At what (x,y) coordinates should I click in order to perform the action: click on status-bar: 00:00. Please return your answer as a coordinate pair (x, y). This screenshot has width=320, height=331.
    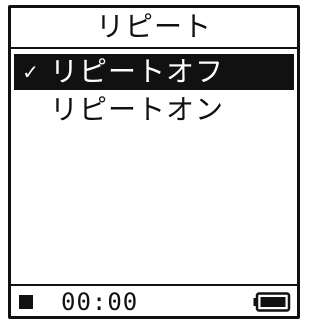
    Looking at the image, I should click on (154, 301).